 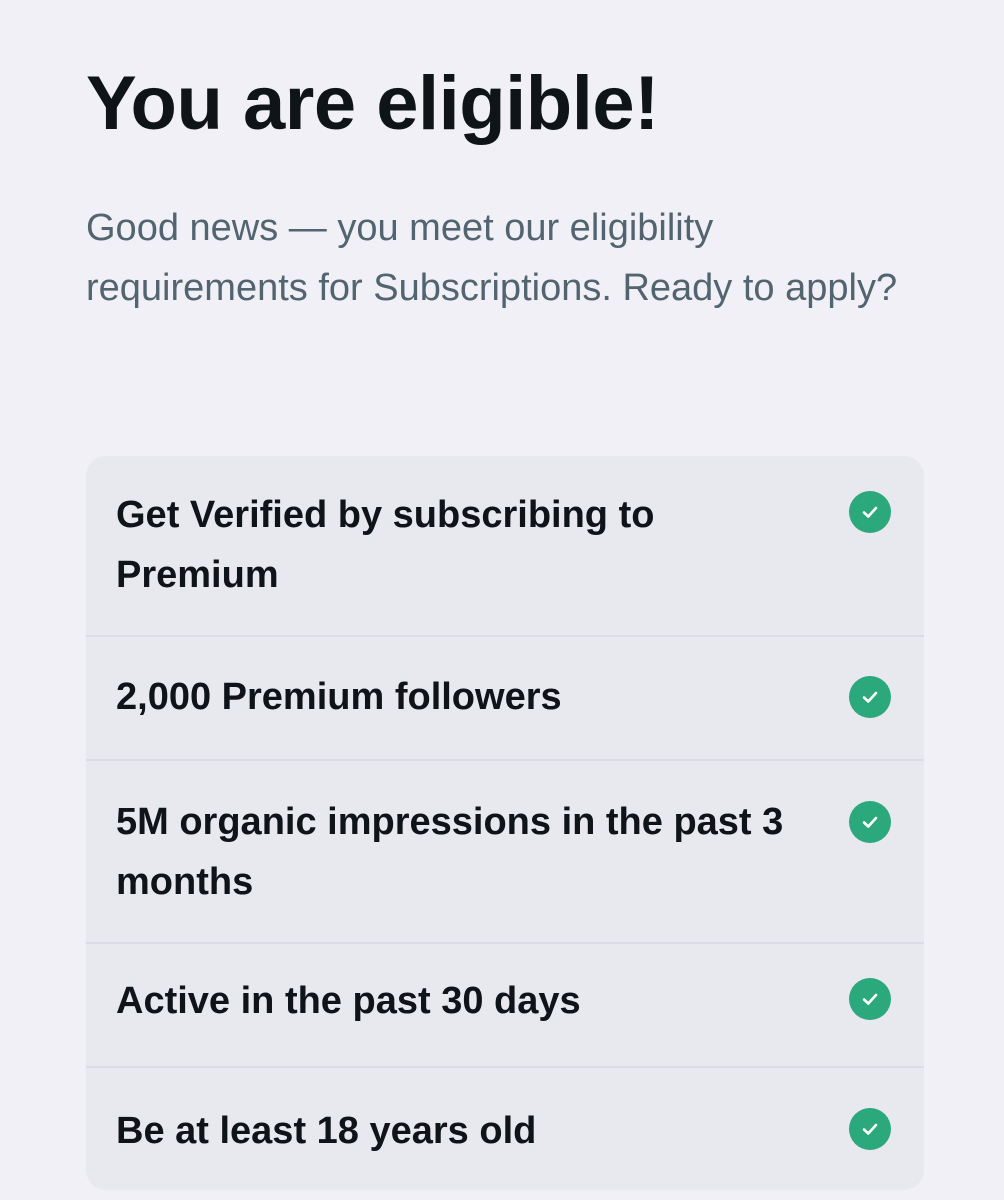 What do you see at coordinates (326, 1131) in the screenshot?
I see `requirement-label: Be at least 18 years old` at bounding box center [326, 1131].